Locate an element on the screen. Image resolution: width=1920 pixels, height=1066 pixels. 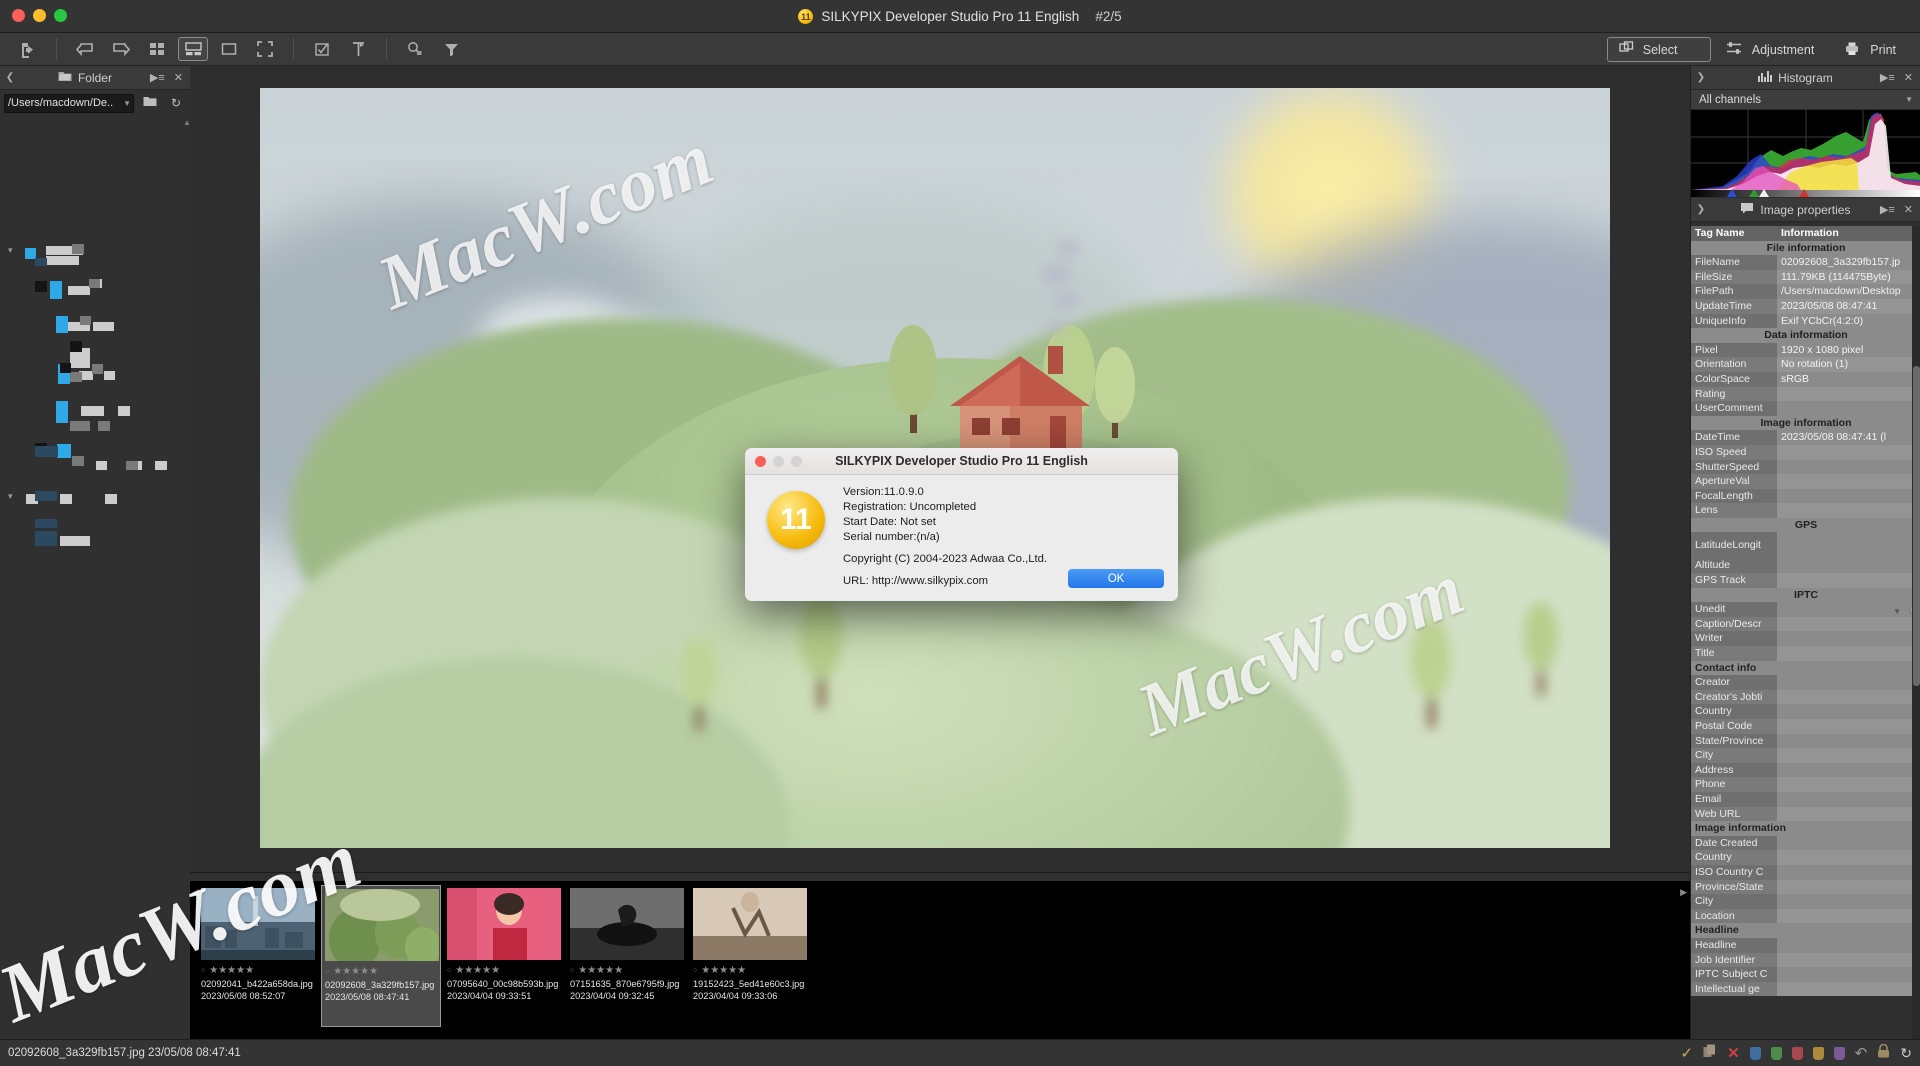
table-row: GPS Track is located at coordinates (1805, 580).